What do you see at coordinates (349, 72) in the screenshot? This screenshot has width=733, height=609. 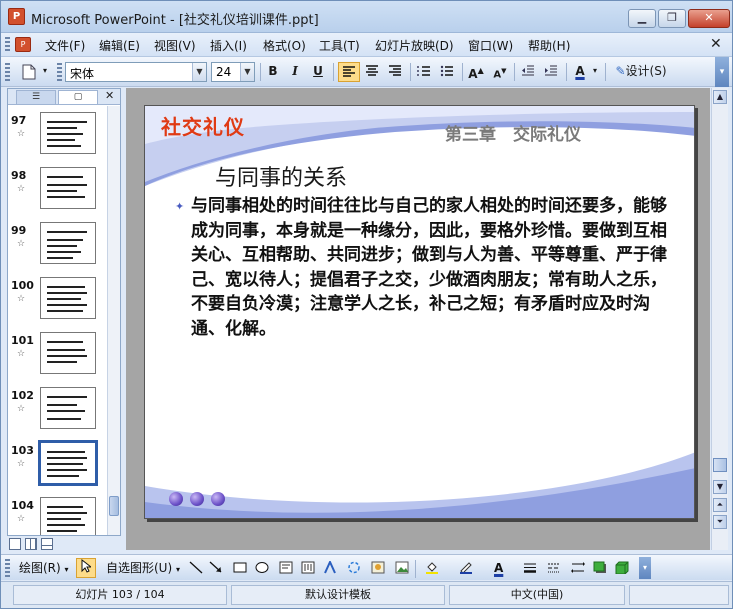 I see `align-left-button` at bounding box center [349, 72].